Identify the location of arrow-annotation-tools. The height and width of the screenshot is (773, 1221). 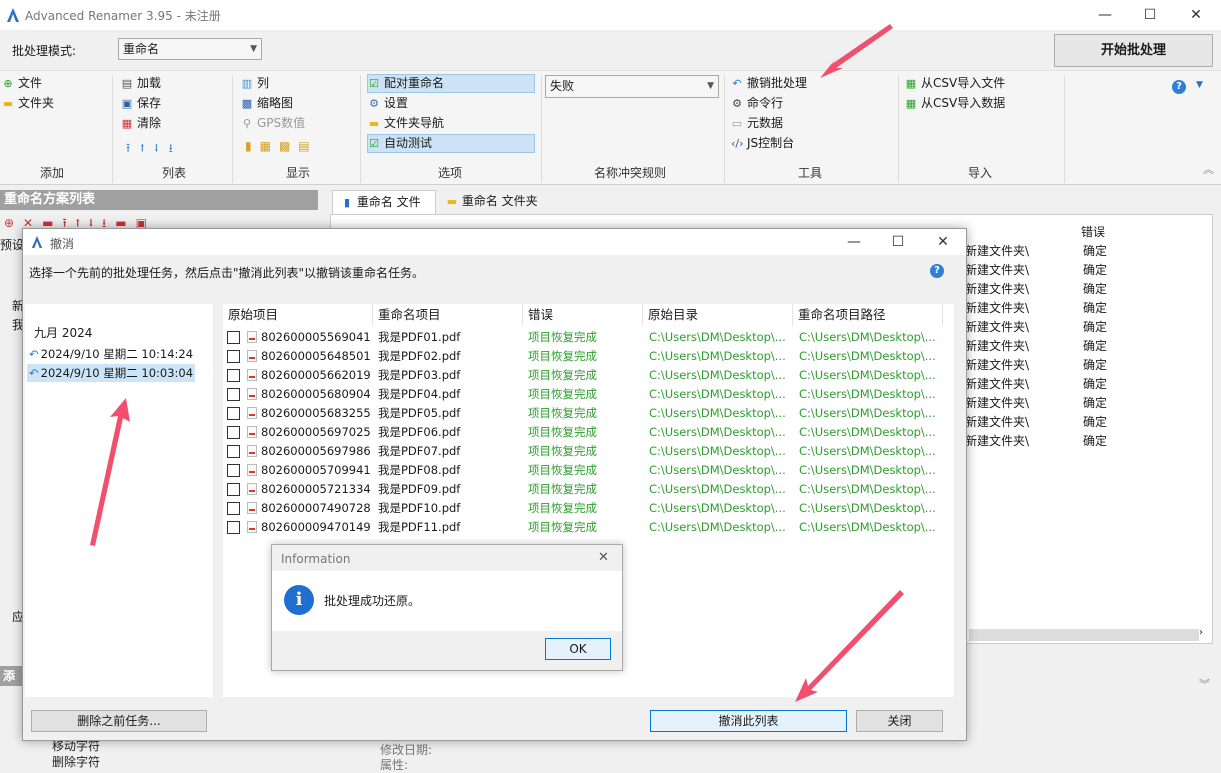
(856, 51).